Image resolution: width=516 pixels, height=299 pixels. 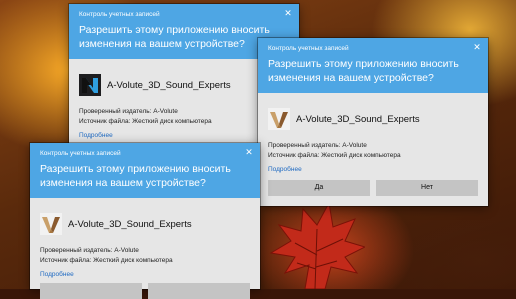 What do you see at coordinates (90, 85) in the screenshot?
I see `nahimic-n-logo-icon` at bounding box center [90, 85].